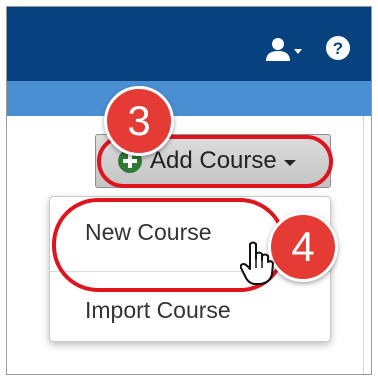  What do you see at coordinates (189, 98) in the screenshot?
I see `sub-navbar` at bounding box center [189, 98].